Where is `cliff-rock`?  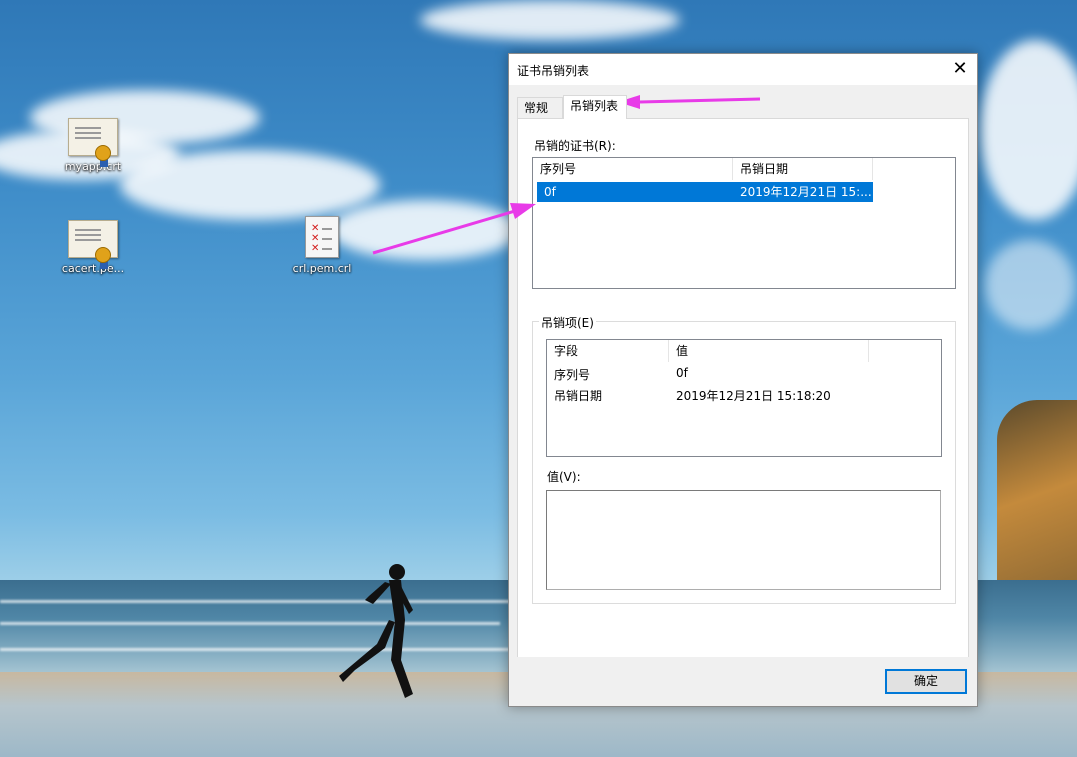
cliff-rock is located at coordinates (1037, 495).